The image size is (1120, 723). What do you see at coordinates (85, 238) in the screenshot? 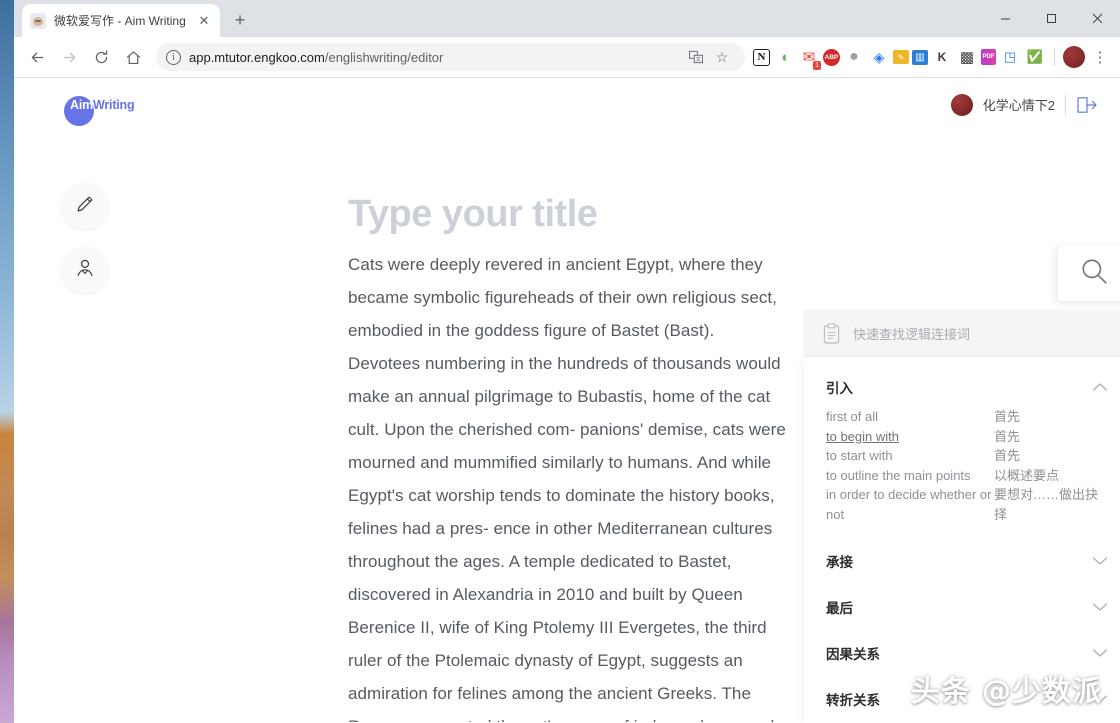
I see `left-rail` at bounding box center [85, 238].